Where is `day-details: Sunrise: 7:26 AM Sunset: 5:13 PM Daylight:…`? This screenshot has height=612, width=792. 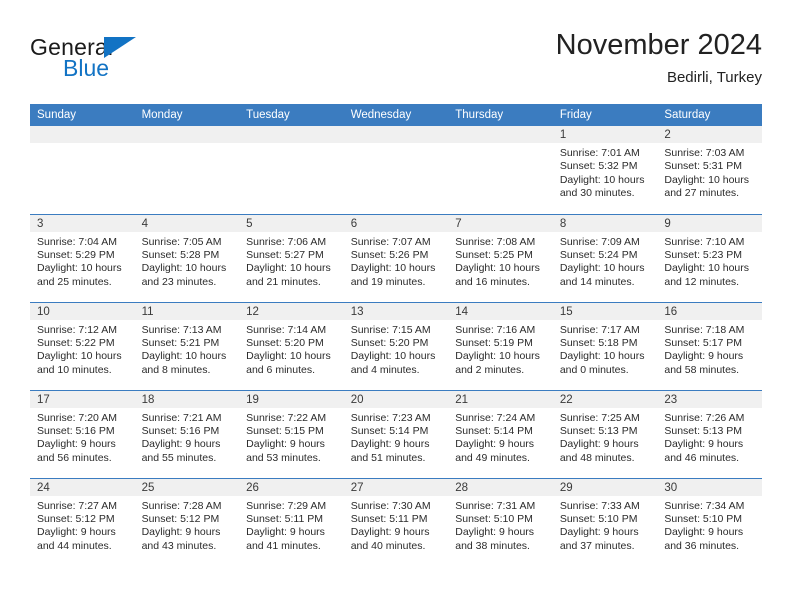
day-details: Sunrise: 7:26 AM Sunset: 5:13 PM Daylight:… is located at coordinates (709, 437).